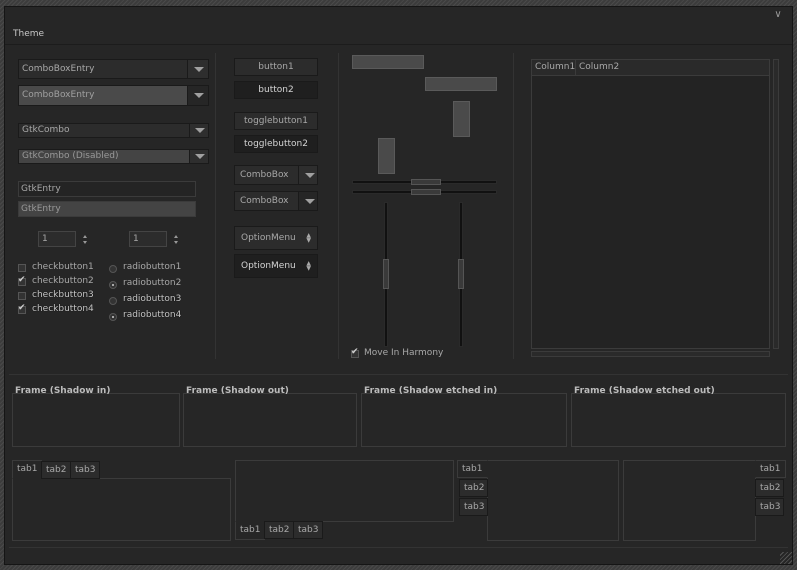 The width and height of the screenshot is (797, 570). I want to click on frame-shadow-in, so click(96, 420).